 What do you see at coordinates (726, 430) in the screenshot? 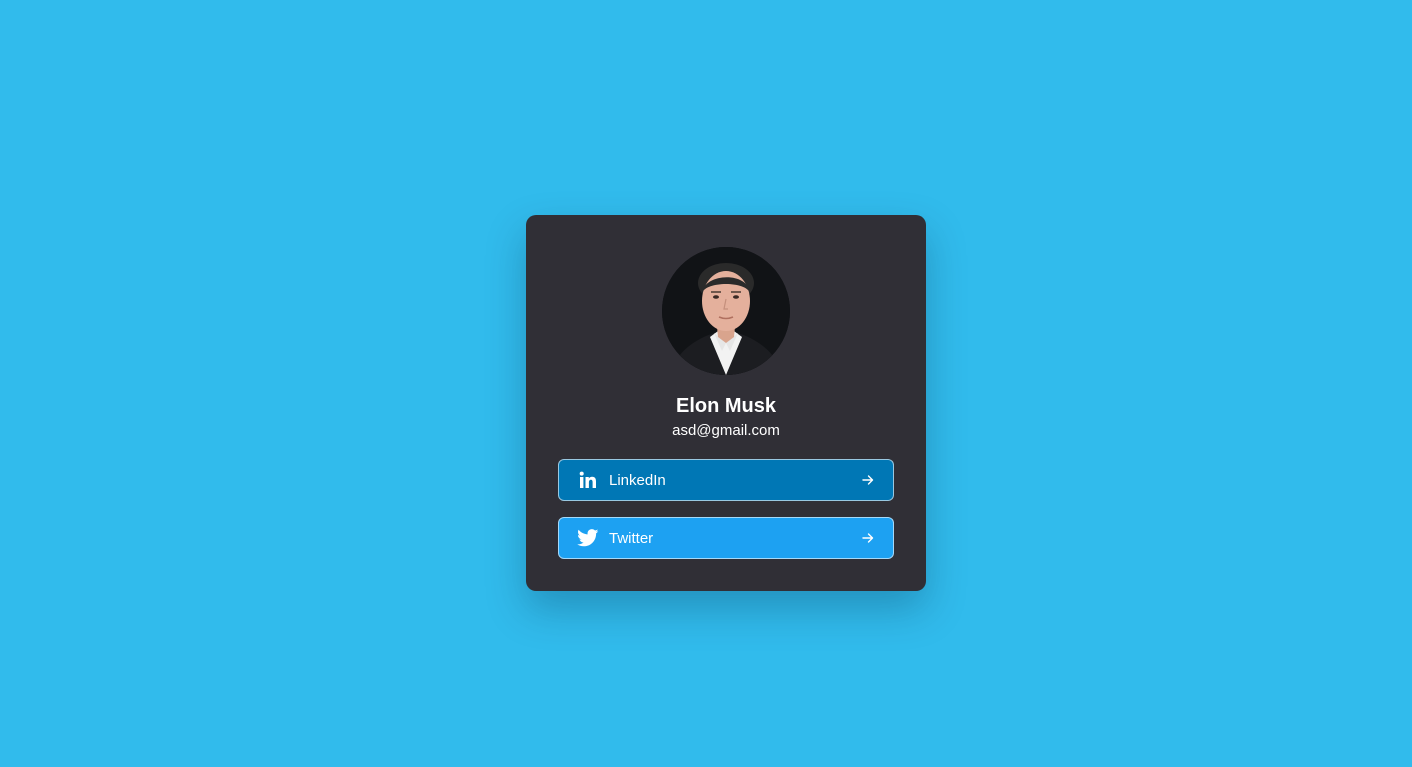
I see `profile-email: asd@gmail.com` at bounding box center [726, 430].